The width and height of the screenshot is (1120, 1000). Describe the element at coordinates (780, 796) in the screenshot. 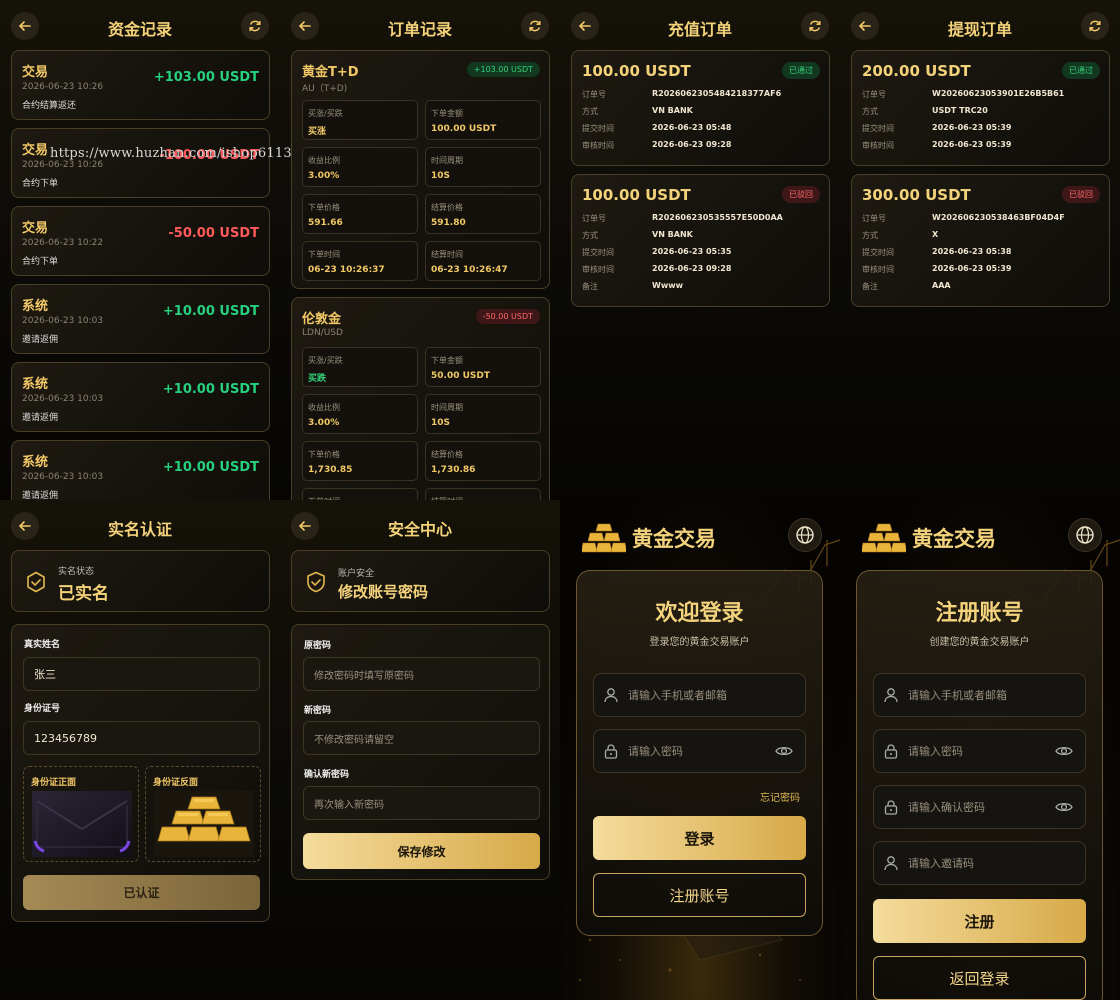

I see `forgot-password-link: 忘记密码` at that location.